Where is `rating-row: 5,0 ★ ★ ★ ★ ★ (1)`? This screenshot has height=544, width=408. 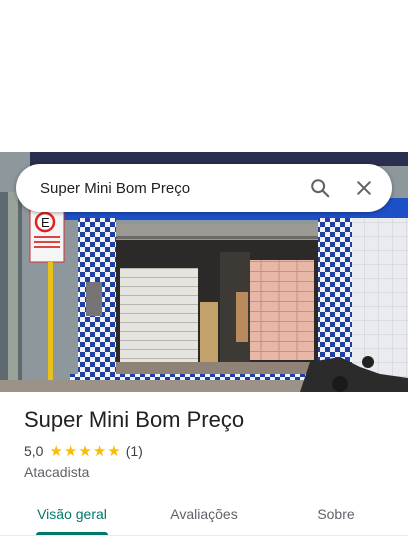 rating-row: 5,0 ★ ★ ★ ★ ★ (1) is located at coordinates (83, 451).